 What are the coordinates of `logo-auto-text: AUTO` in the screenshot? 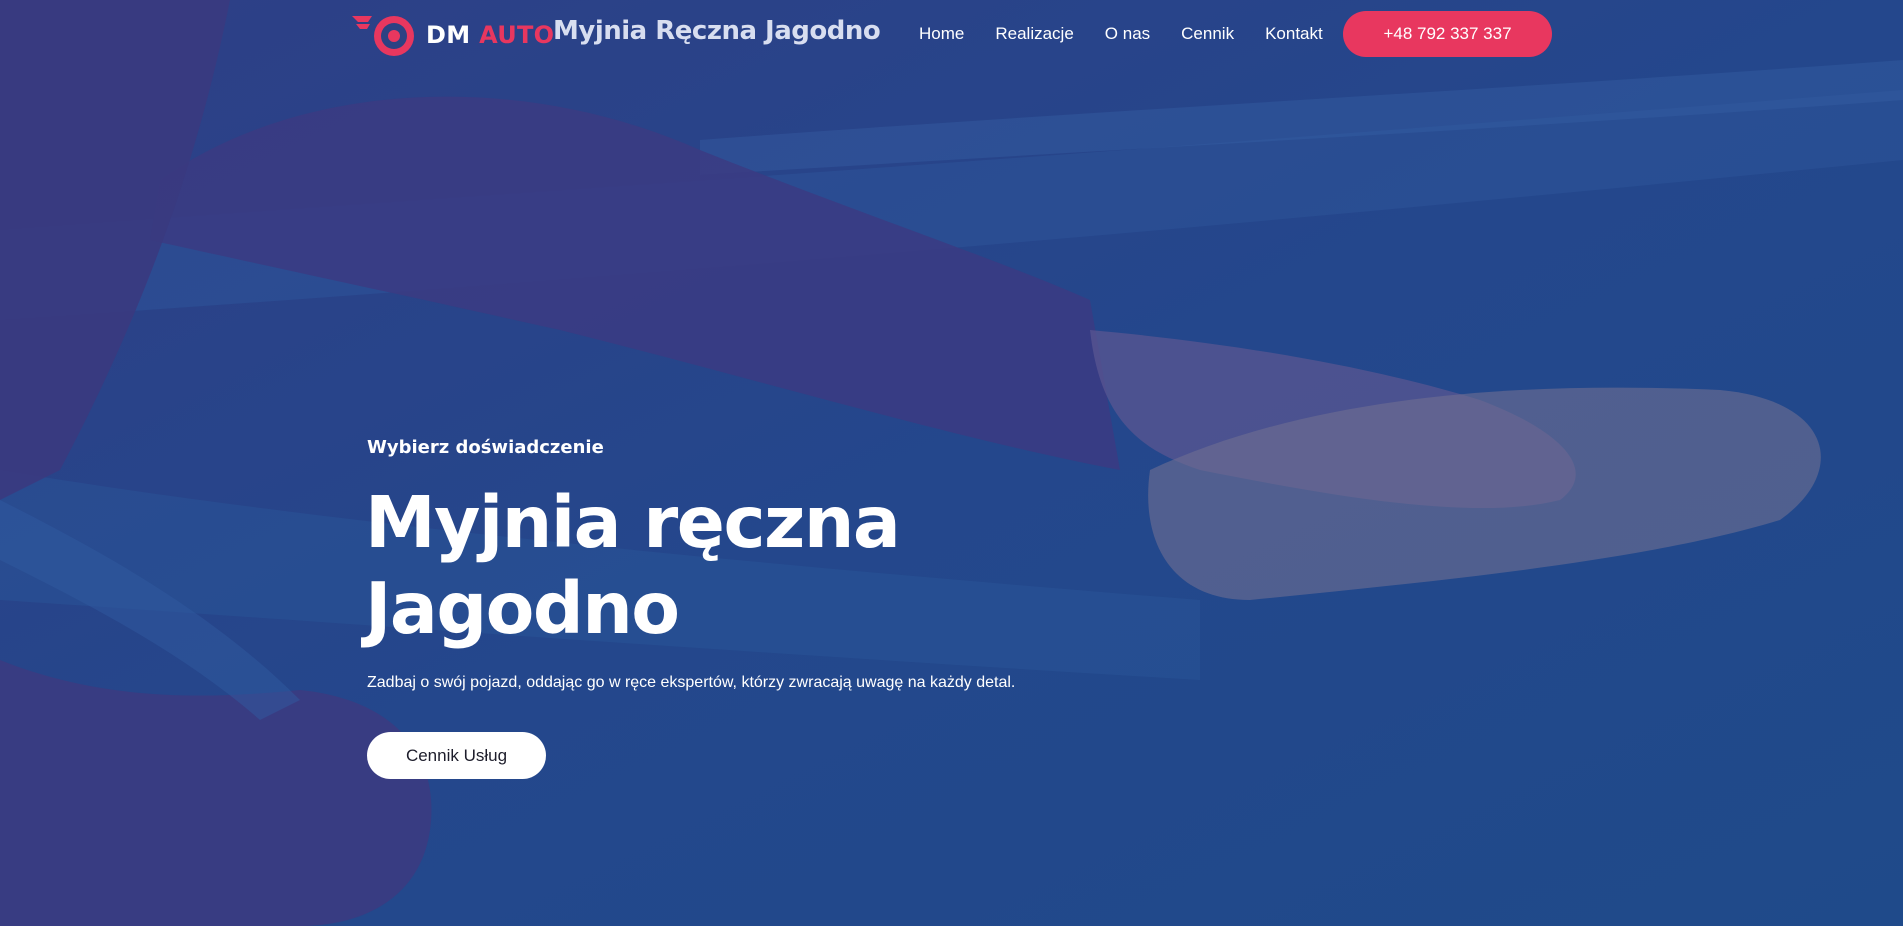 It's located at (517, 35).